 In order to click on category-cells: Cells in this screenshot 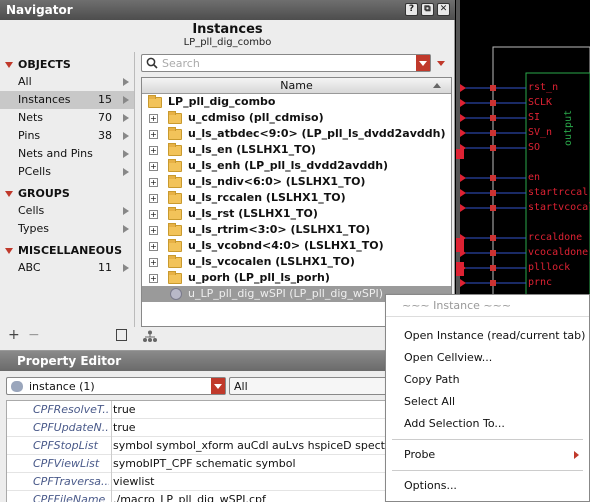, I will do `click(67, 211)`.